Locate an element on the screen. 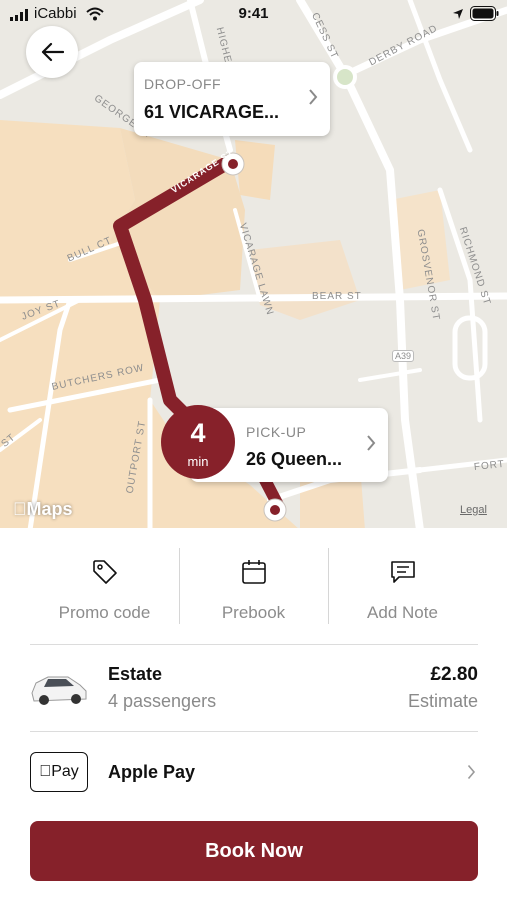 This screenshot has height=900, width=507. vehicle-name: Estate is located at coordinates (135, 674).